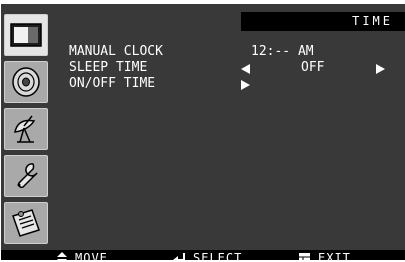 The width and height of the screenshot is (405, 262). I want to click on clipboard-icon, so click(26, 223).